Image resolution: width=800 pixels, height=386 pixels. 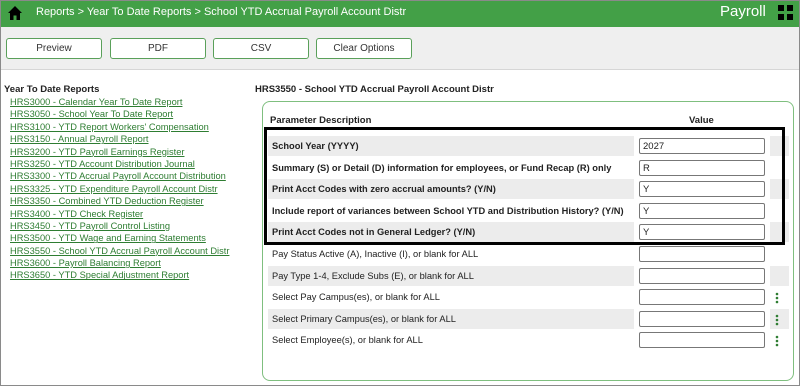 I want to click on menu-link-hrs3600: HRS3600 - Payroll Balancing Report, so click(x=85, y=263).